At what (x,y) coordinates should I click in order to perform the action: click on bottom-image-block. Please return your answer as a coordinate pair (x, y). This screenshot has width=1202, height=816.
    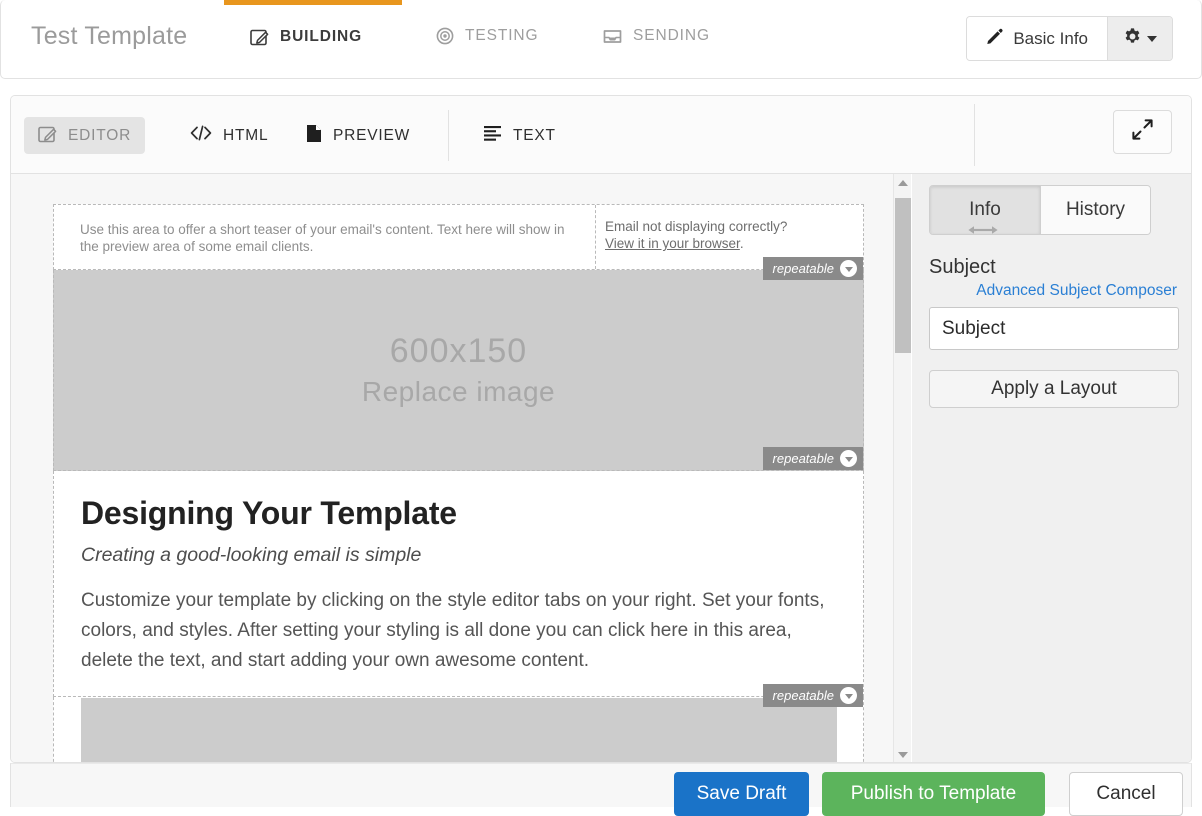
    Looking at the image, I should click on (458, 729).